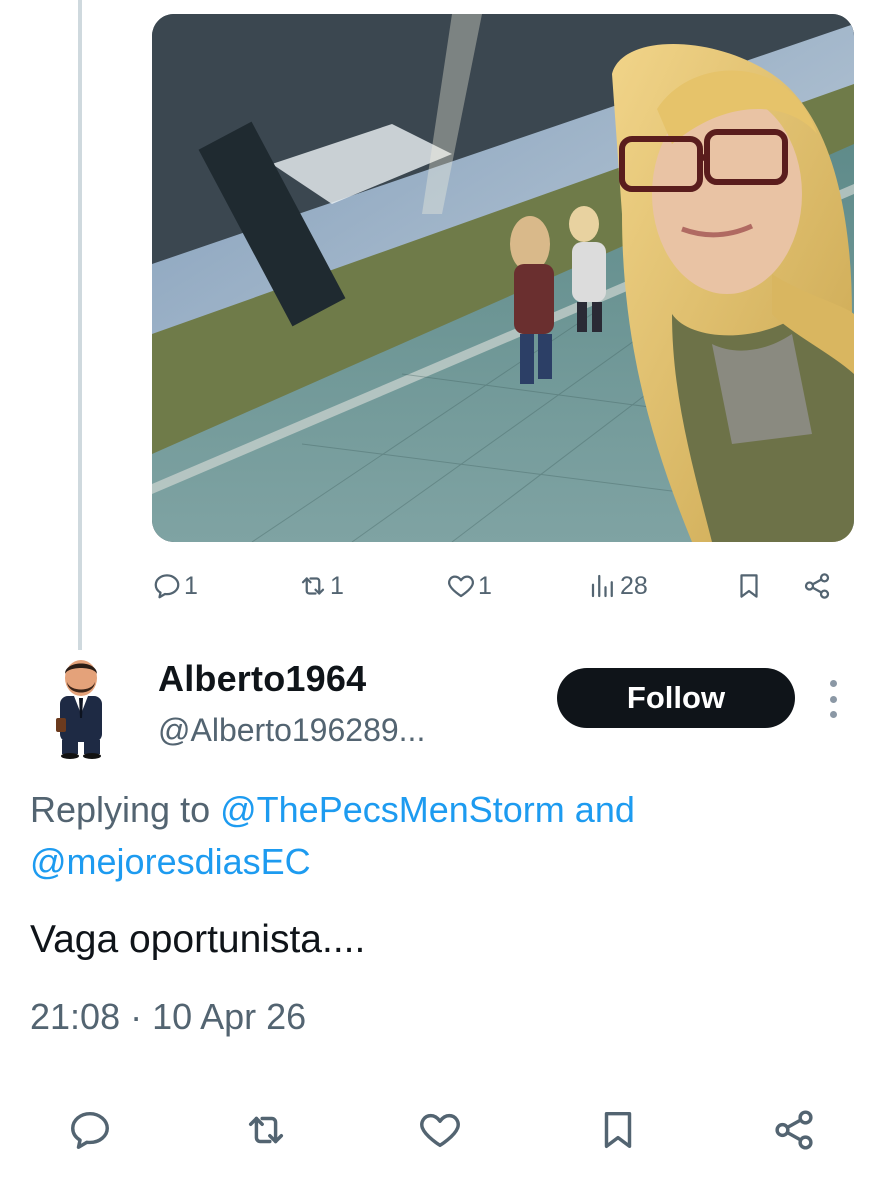  Describe the element at coordinates (168, 1017) in the screenshot. I see `tweet-timestamp: 21:08 · 10 Apr 26` at that location.